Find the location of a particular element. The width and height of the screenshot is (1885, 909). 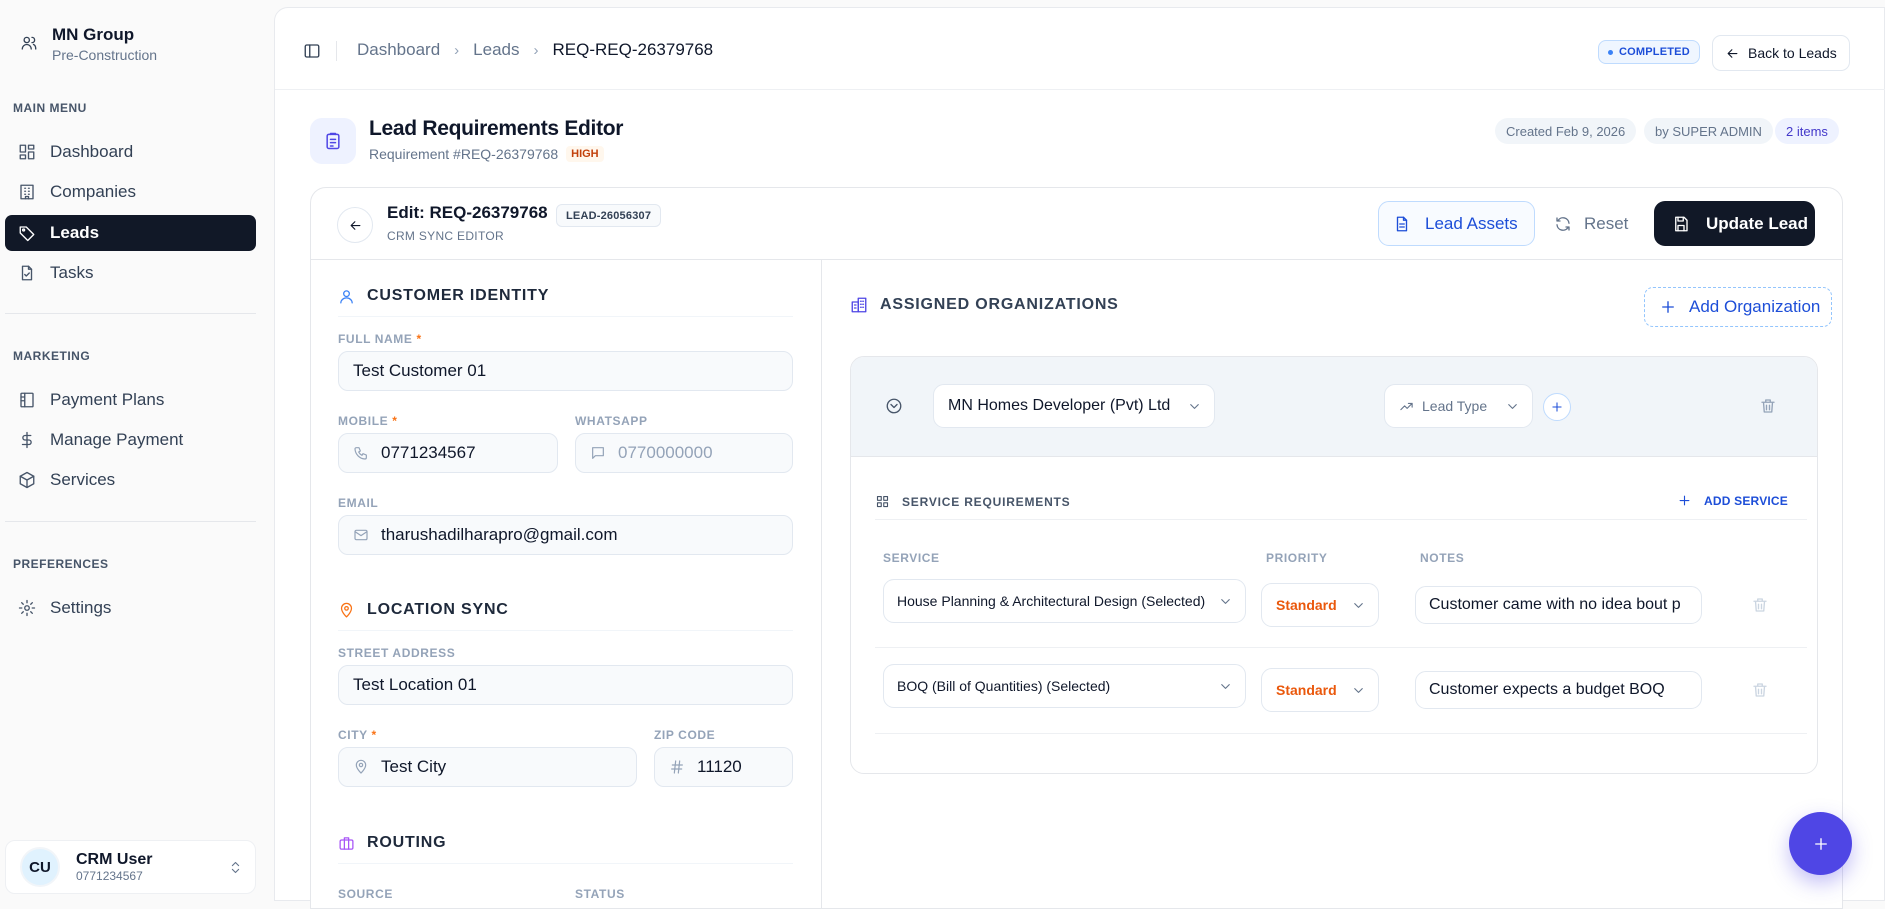

brand-name: MN Group is located at coordinates (93, 34).